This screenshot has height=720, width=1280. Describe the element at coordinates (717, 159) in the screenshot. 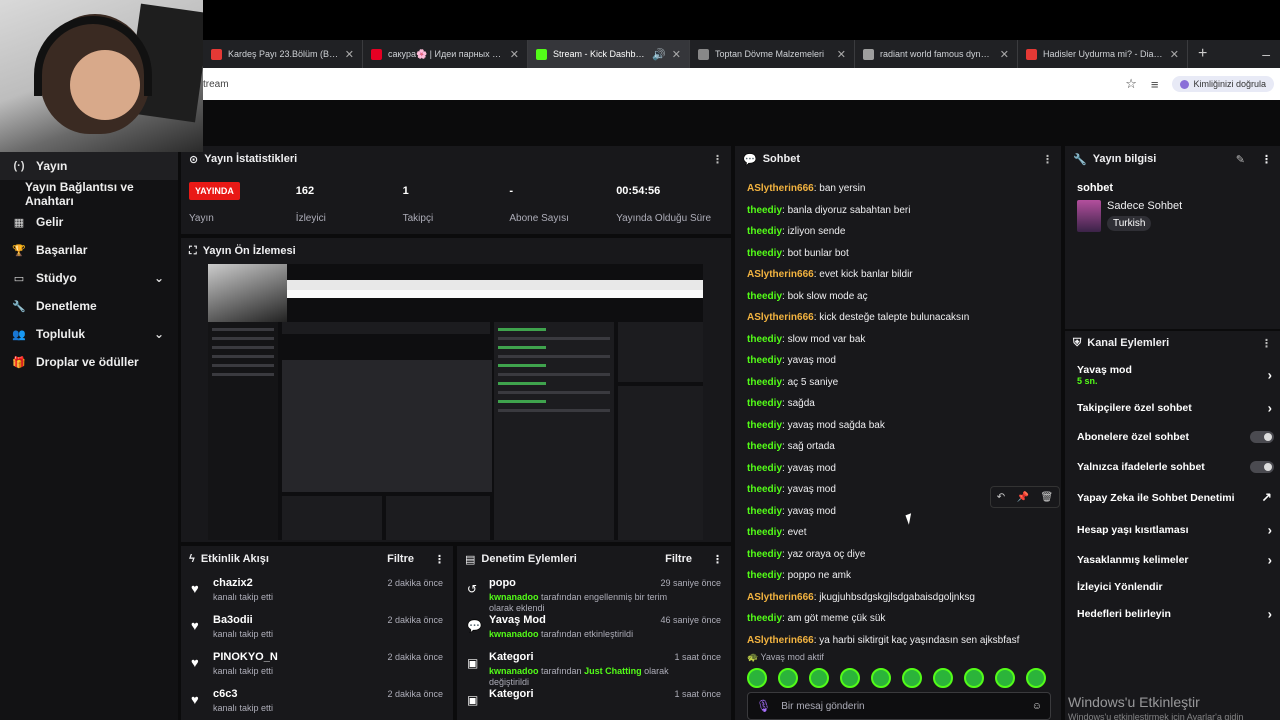

I see `stats-menu-icon: ⋮` at that location.